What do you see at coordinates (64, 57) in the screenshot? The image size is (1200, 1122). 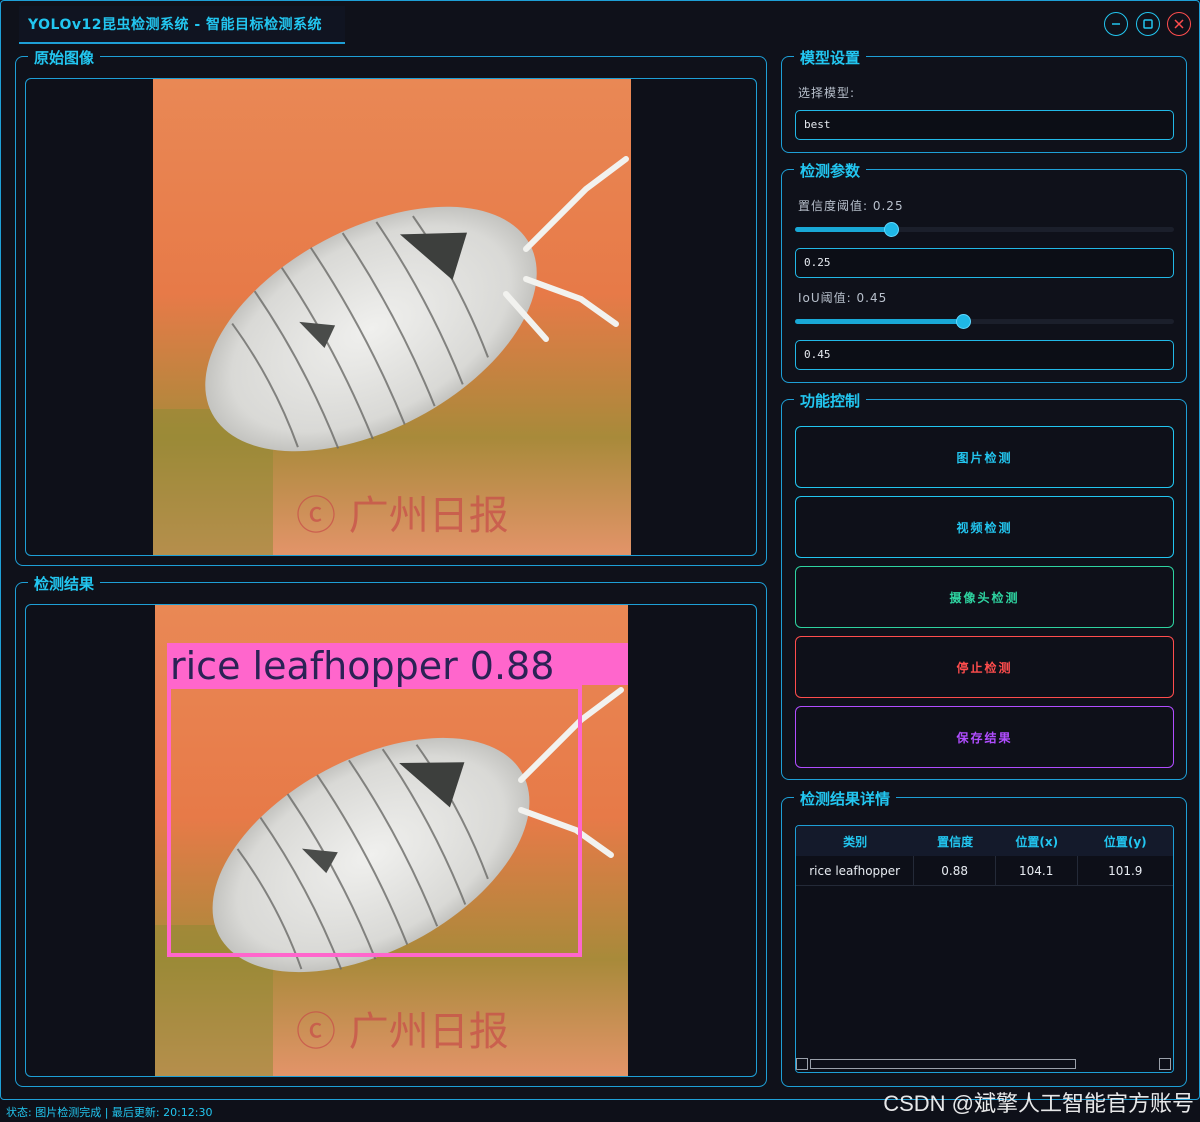 I see `original-image-title: 原始图像` at bounding box center [64, 57].